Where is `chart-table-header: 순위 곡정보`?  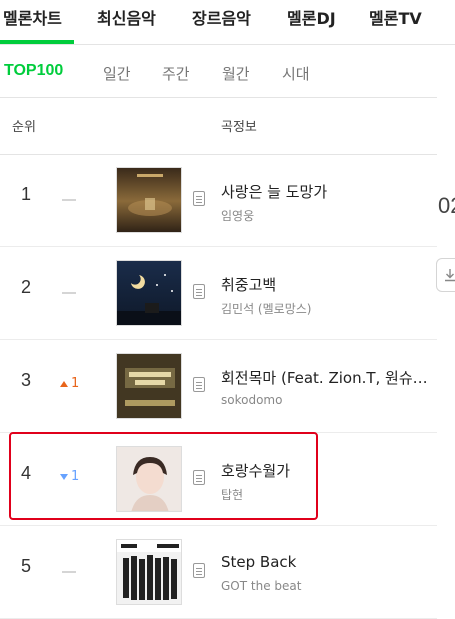
chart-table-header: 순위 곡정보 is located at coordinates (218, 126).